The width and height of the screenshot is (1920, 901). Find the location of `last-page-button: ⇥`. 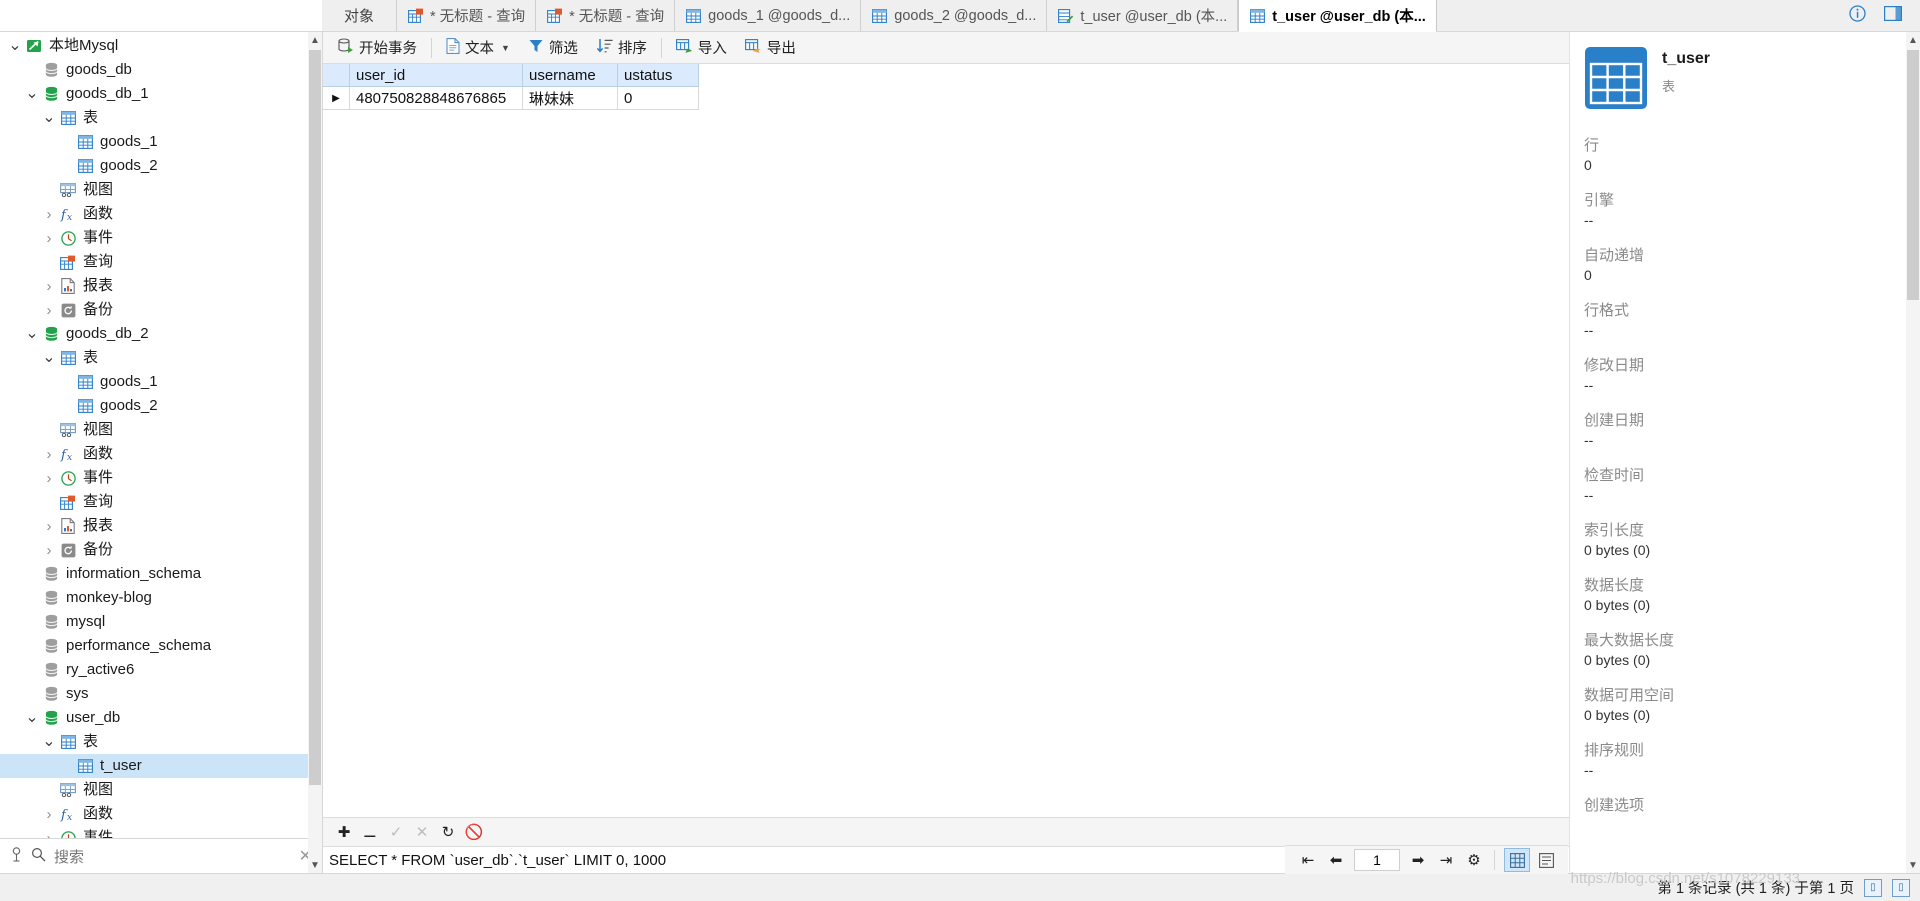

last-page-button: ⇥ is located at coordinates (1446, 860).